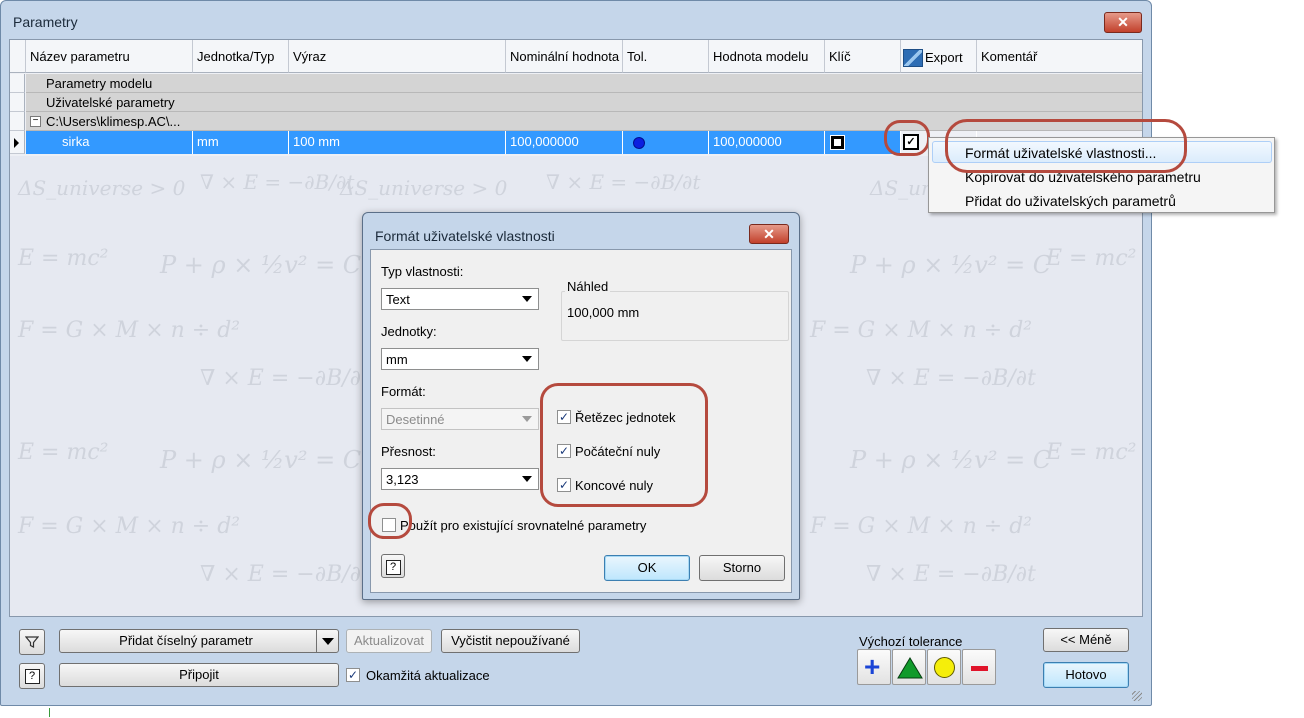 This screenshot has width=1304, height=718. I want to click on filter-button, so click(32, 642).